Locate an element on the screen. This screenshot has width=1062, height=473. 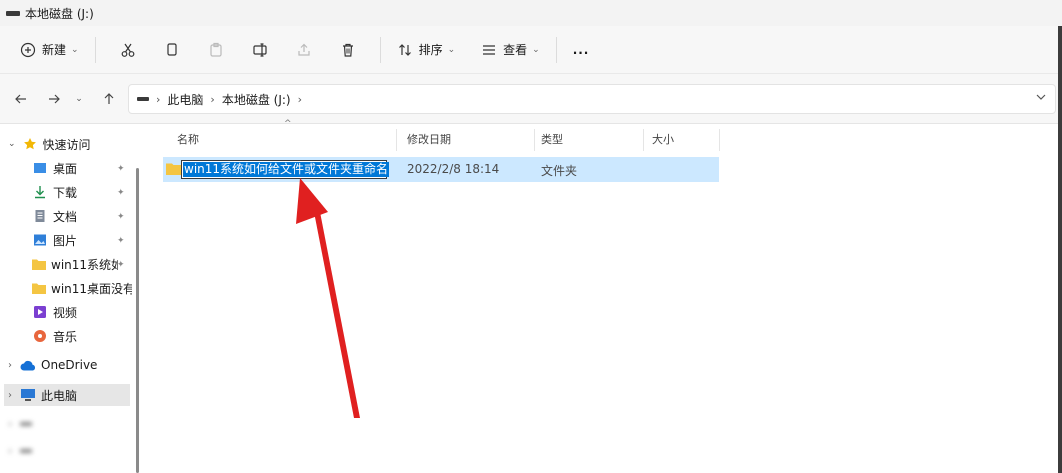
rename-input-selected-text: win11系统如何给文件或文件夹重命名 is located at coordinates (286, 169).